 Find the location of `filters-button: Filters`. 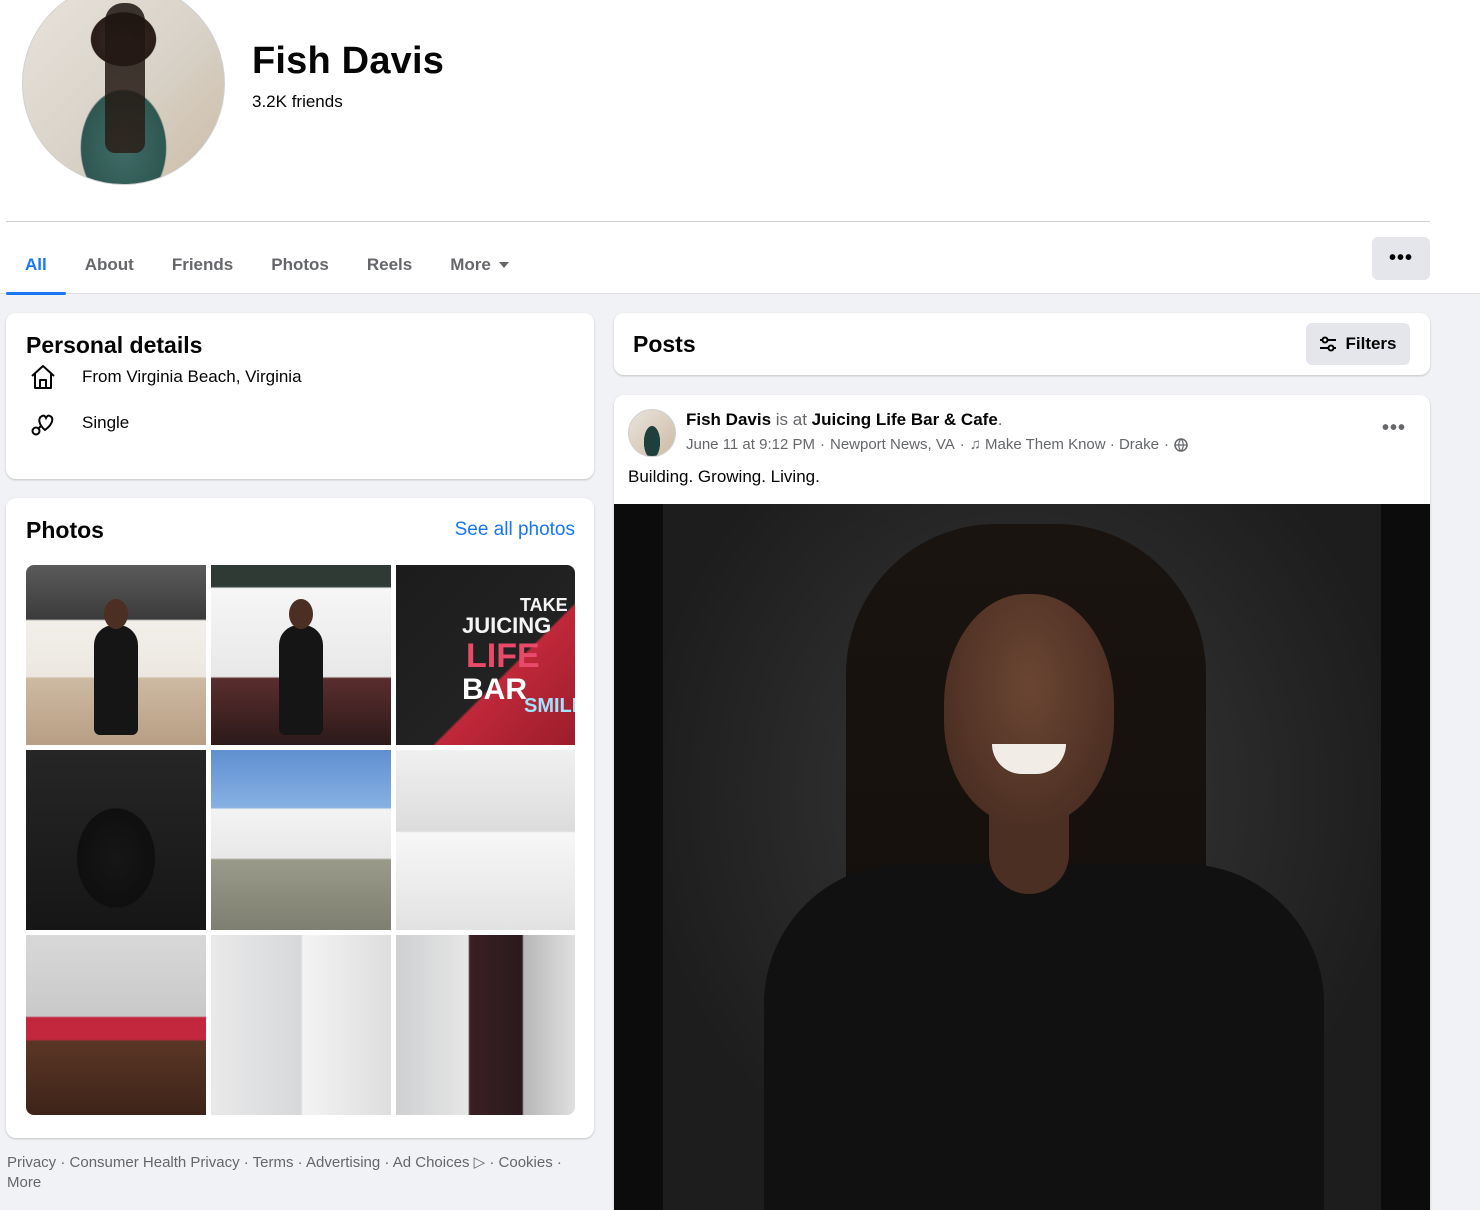

filters-button: Filters is located at coordinates (1358, 344).